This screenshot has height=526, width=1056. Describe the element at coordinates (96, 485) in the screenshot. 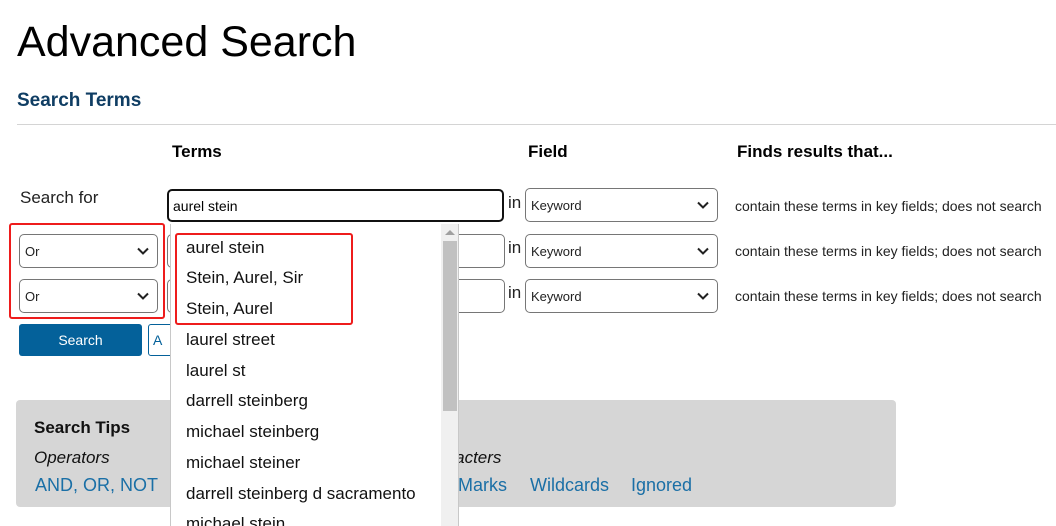

I see `tip-link-operators: AND, OR, NOT` at that location.